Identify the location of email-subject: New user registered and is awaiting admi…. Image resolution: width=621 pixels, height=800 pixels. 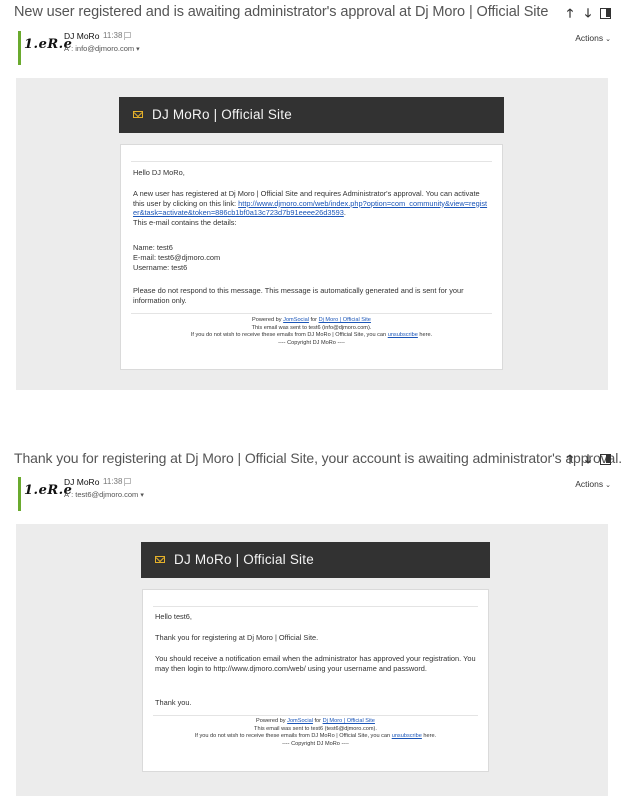
(281, 12).